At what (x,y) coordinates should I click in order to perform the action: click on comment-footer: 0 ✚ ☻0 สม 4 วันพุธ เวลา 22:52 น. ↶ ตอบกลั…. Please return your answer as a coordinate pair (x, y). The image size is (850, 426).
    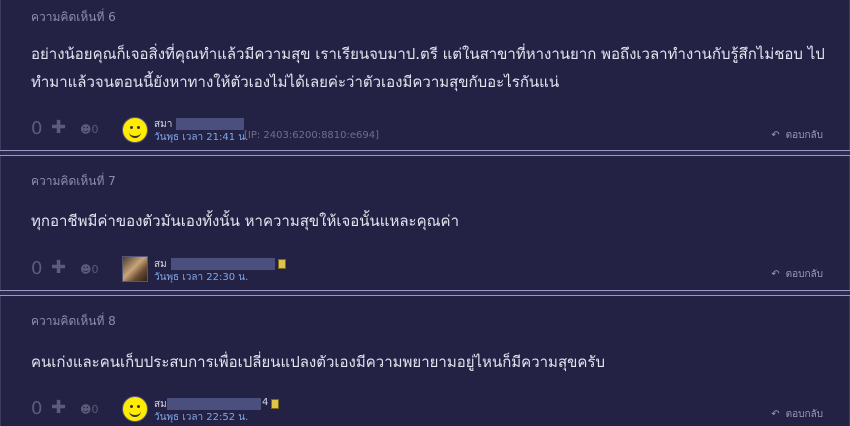
    Looking at the image, I should click on (425, 410).